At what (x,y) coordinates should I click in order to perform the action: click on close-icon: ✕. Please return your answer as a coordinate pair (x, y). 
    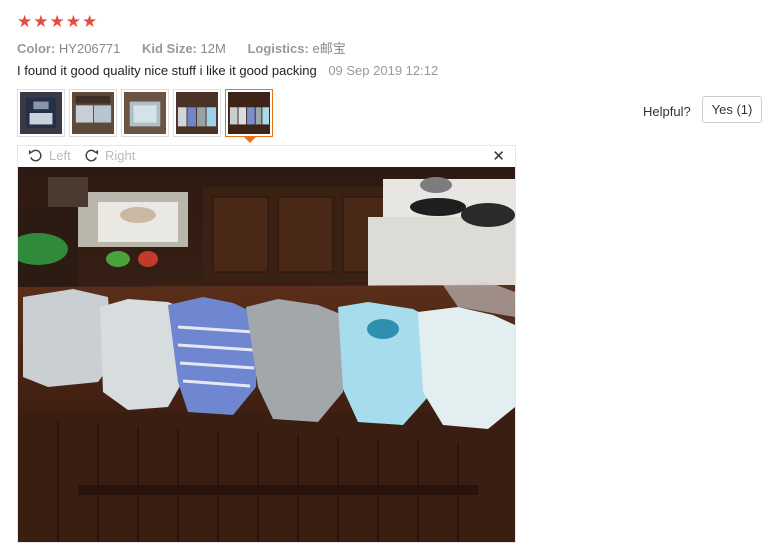
    Looking at the image, I should click on (498, 156).